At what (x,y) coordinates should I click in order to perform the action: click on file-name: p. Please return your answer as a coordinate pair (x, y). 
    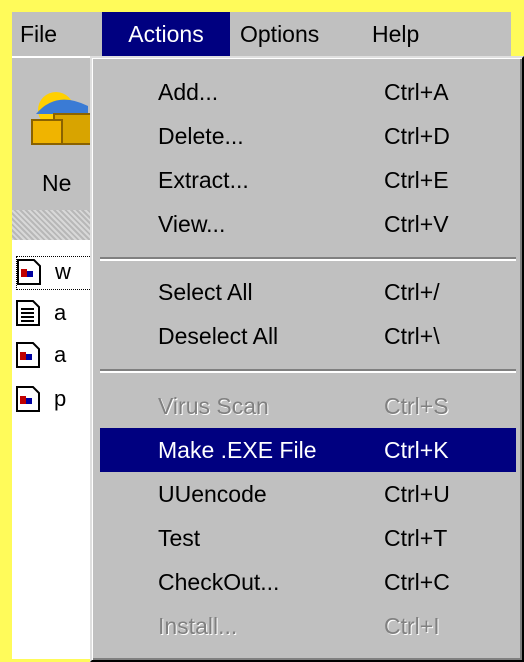
    Looking at the image, I should click on (60, 398).